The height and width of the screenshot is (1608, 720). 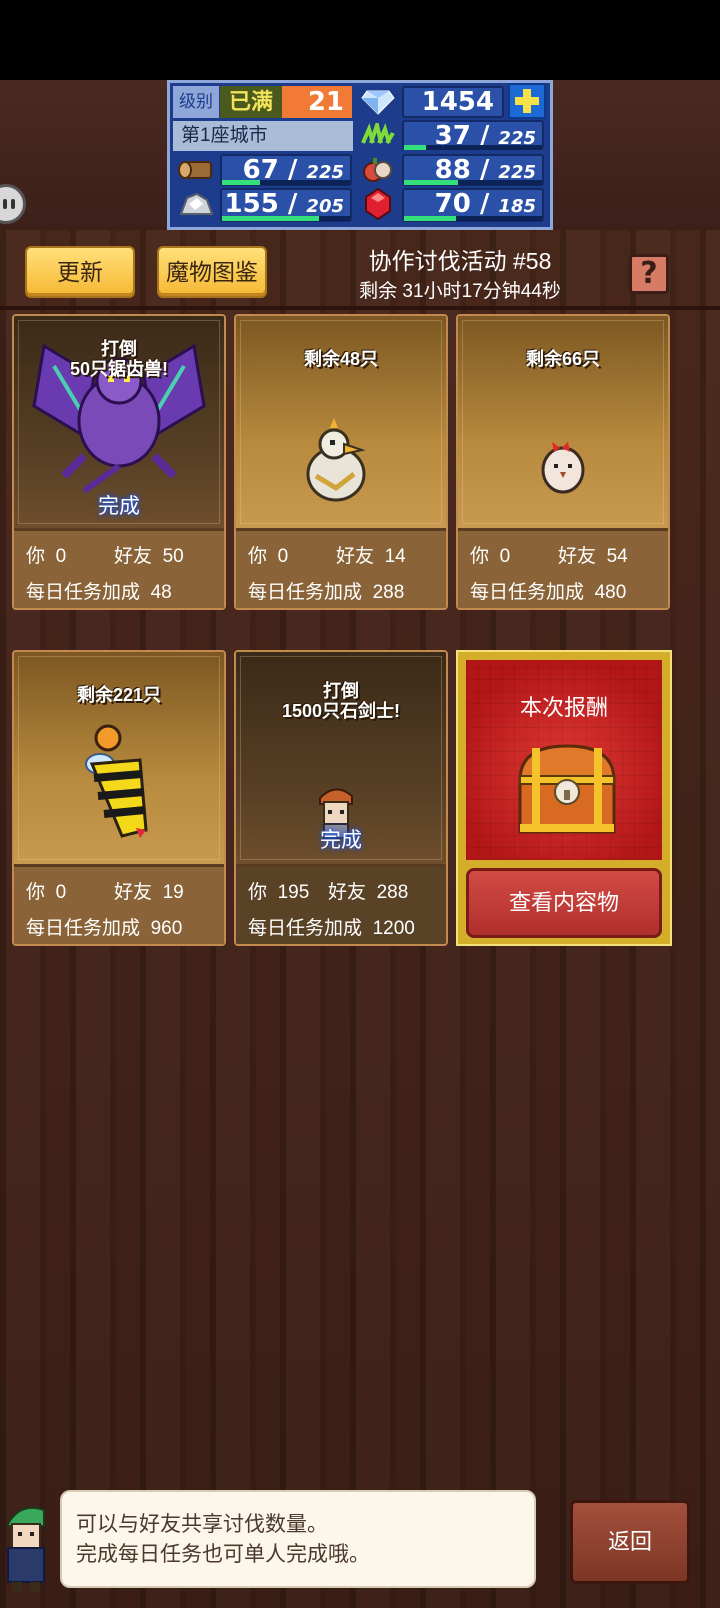 What do you see at coordinates (649, 274) in the screenshot?
I see `help-button: ?` at bounding box center [649, 274].